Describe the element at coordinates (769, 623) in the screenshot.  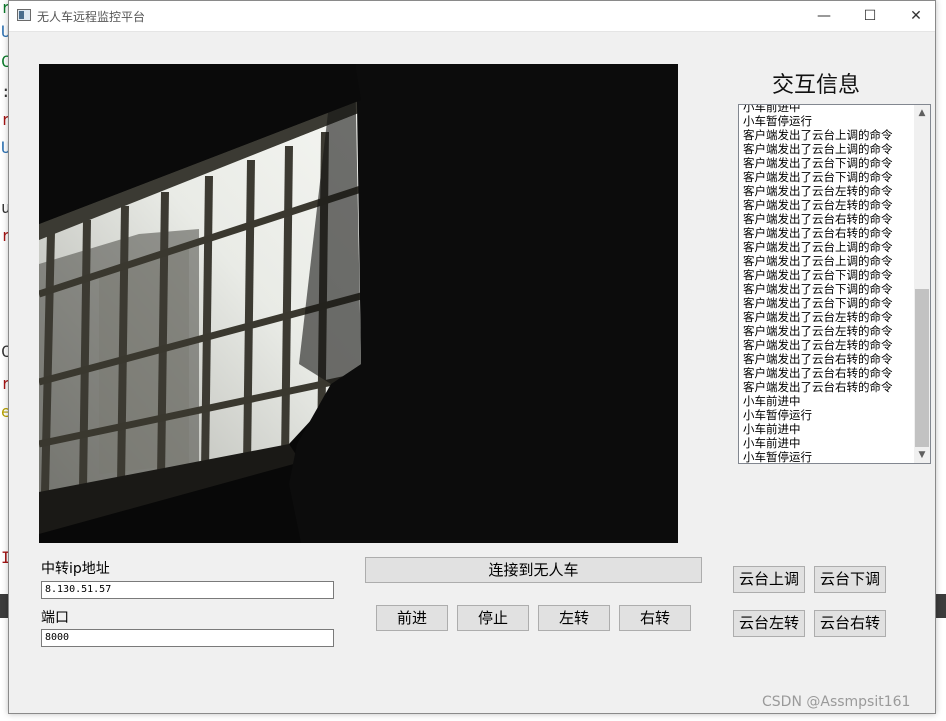
I see `gimbal-left-button: 云台左转` at that location.